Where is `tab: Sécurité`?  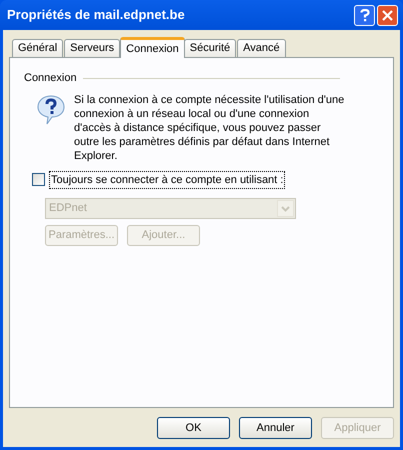 tab: Sécurité is located at coordinates (210, 48).